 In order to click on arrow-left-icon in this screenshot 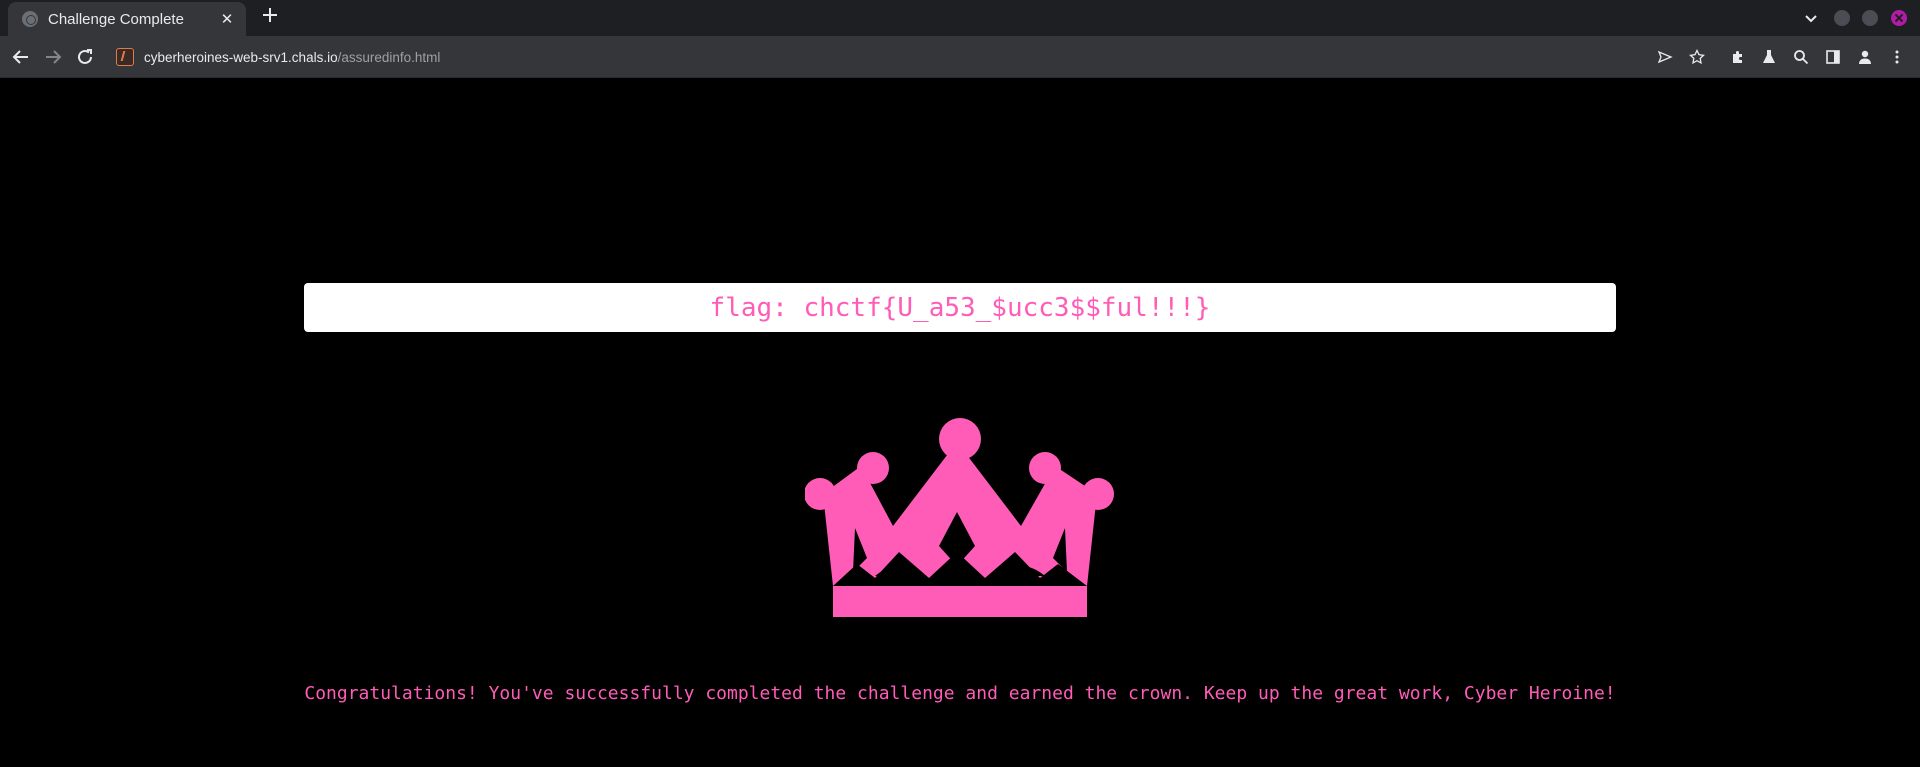, I will do `click(20, 57)`.